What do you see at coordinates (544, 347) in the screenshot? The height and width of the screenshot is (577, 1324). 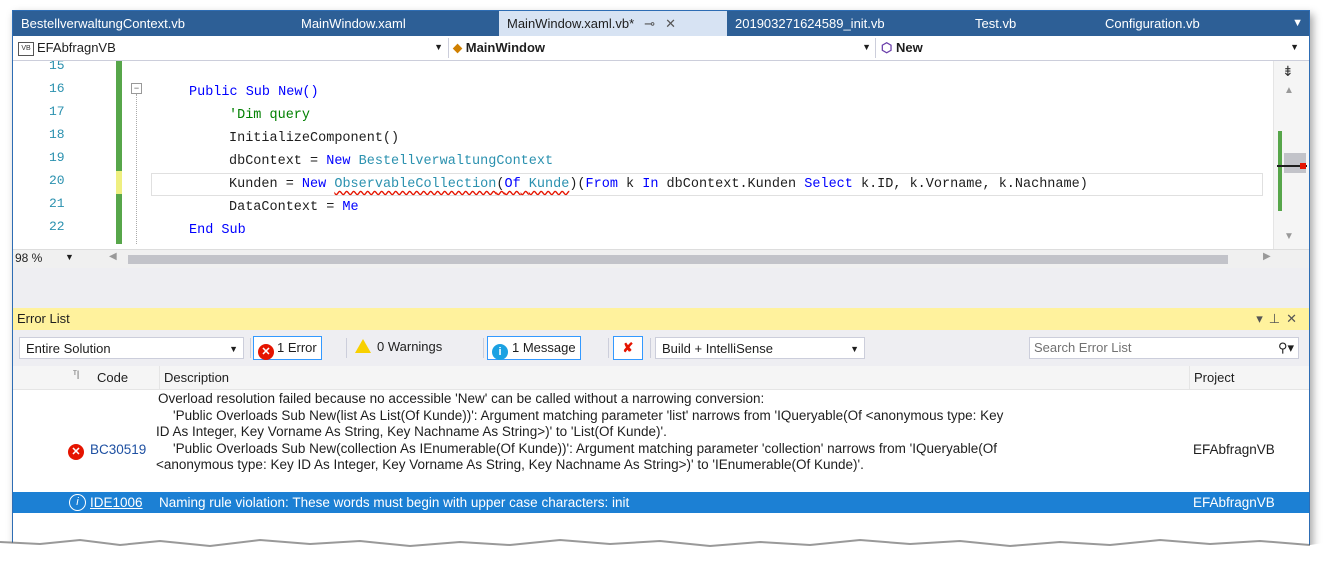 I see `messages-label: 1 Message` at bounding box center [544, 347].